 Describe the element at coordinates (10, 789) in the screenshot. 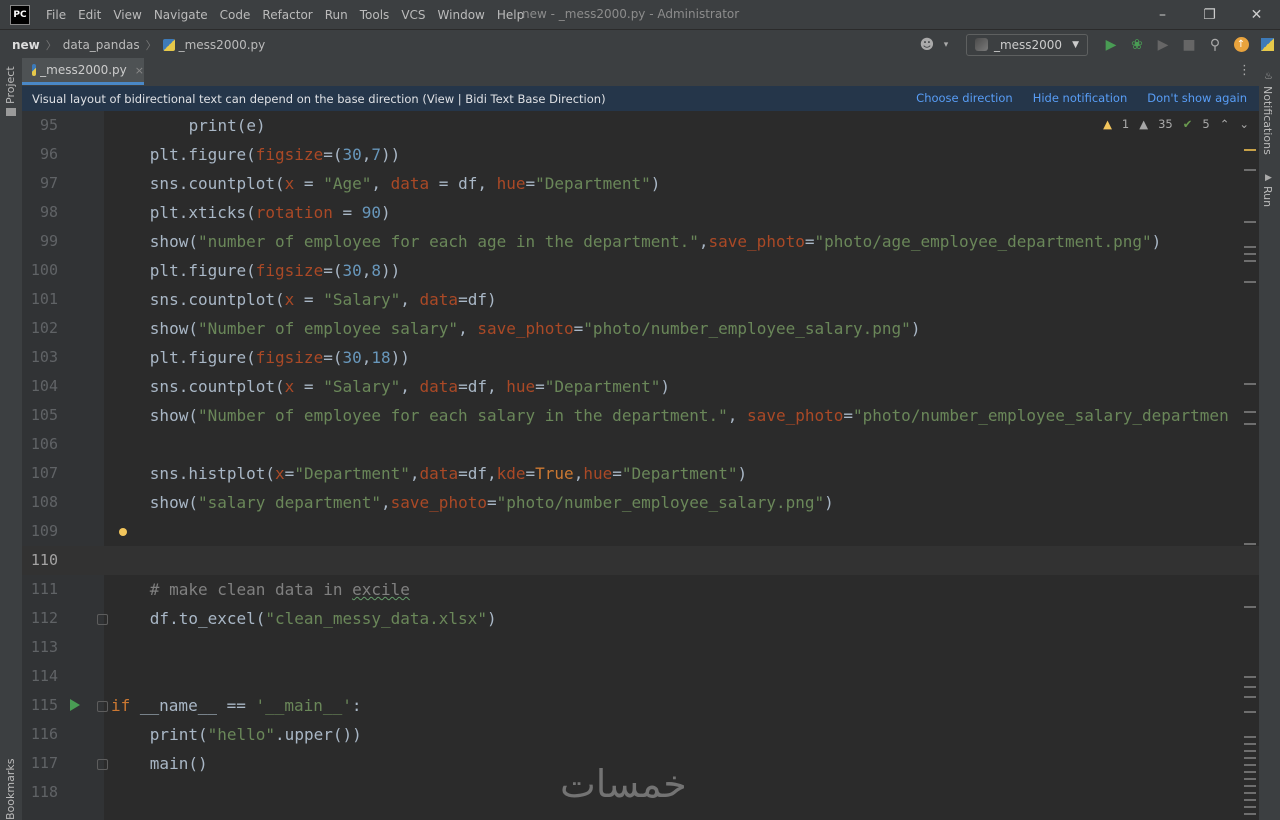

I see `bookmarks-tool-window-button: Bookmarks` at that location.